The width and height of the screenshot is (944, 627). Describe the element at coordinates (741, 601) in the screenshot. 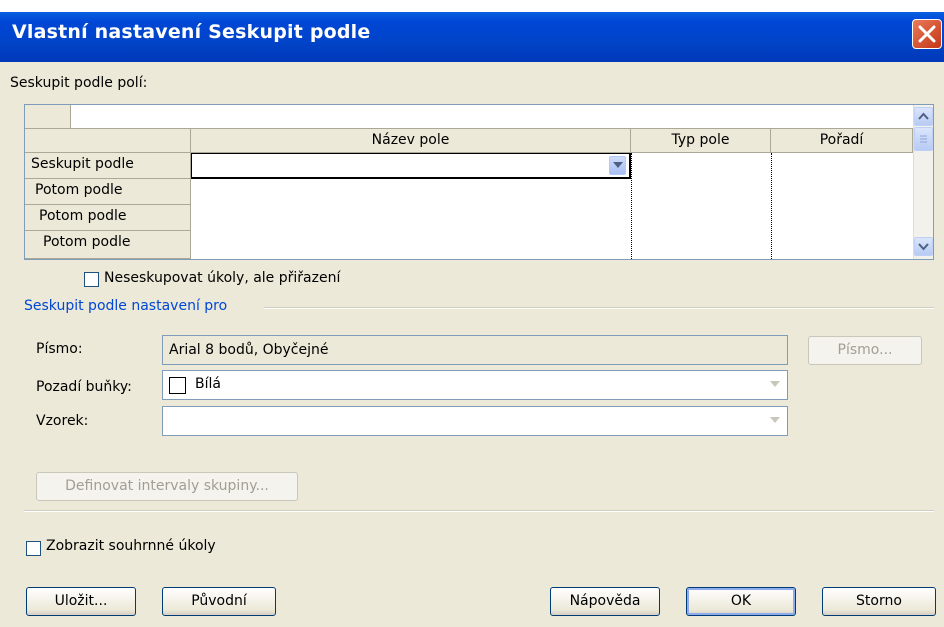

I see `ok-button: OK` at that location.